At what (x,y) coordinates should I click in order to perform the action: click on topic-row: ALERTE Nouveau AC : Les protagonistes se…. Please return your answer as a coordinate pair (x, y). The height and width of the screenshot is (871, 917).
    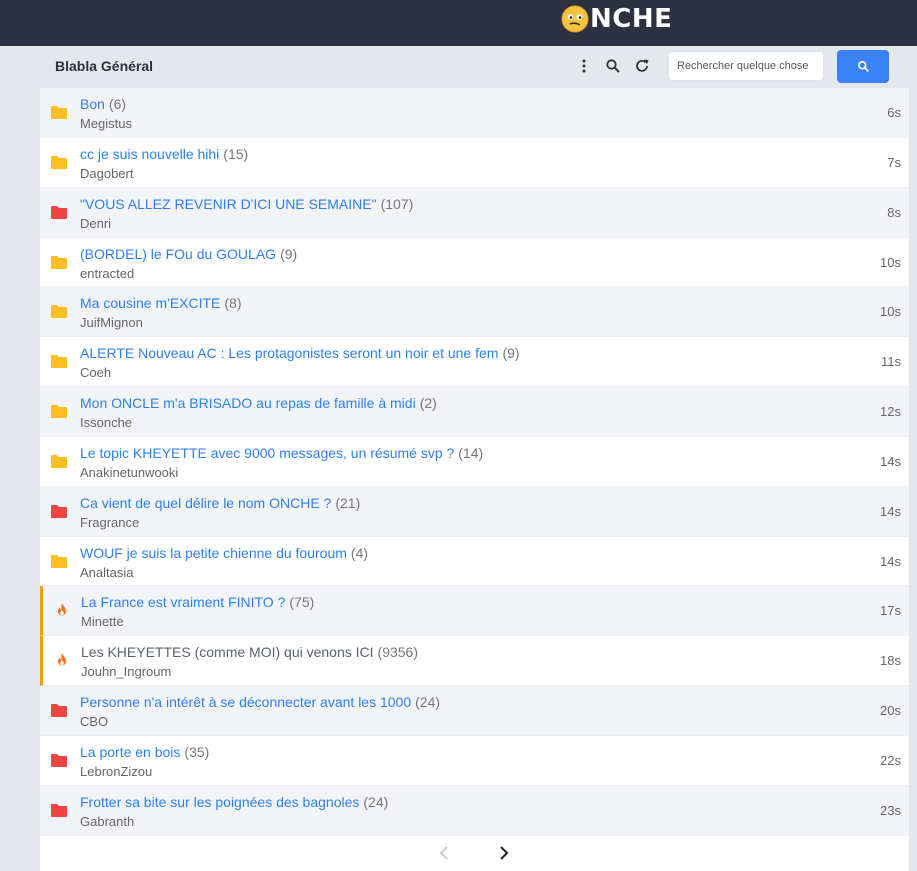
    Looking at the image, I should click on (474, 362).